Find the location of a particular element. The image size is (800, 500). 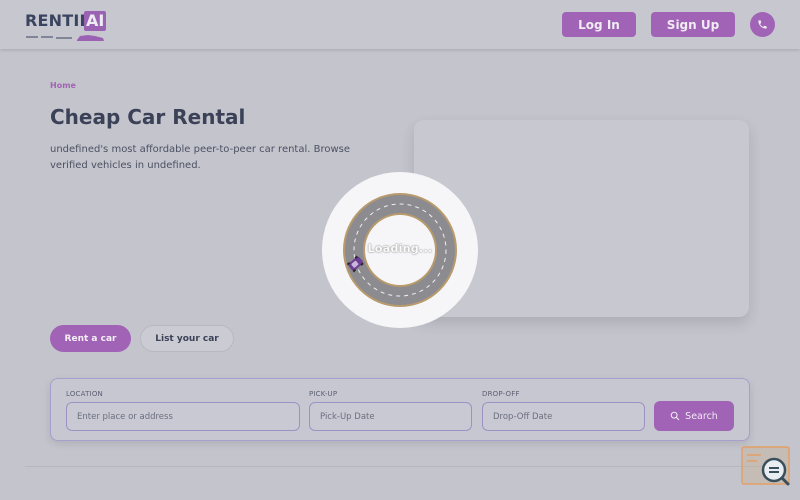

logo-car-icon is located at coordinates (65, 38).